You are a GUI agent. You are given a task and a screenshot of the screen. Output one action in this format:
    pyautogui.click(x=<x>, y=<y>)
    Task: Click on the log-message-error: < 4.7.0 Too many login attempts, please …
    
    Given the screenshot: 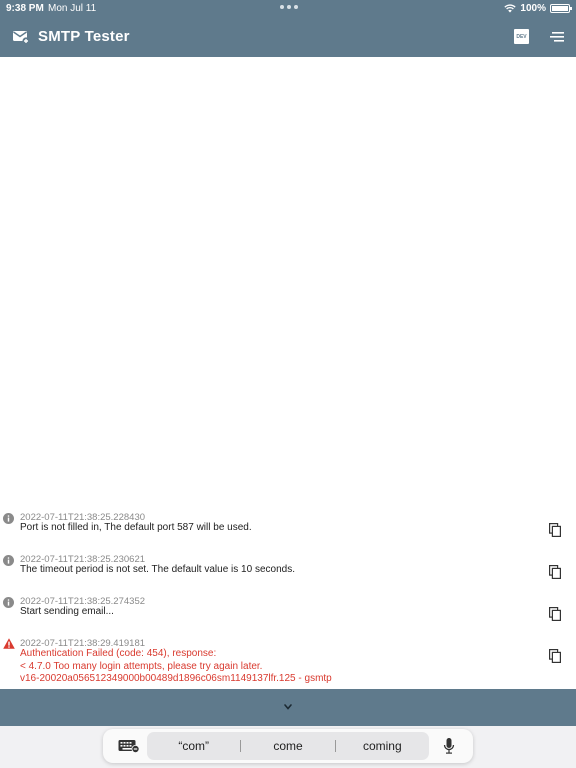 What is the action you would take?
    pyautogui.click(x=141, y=666)
    